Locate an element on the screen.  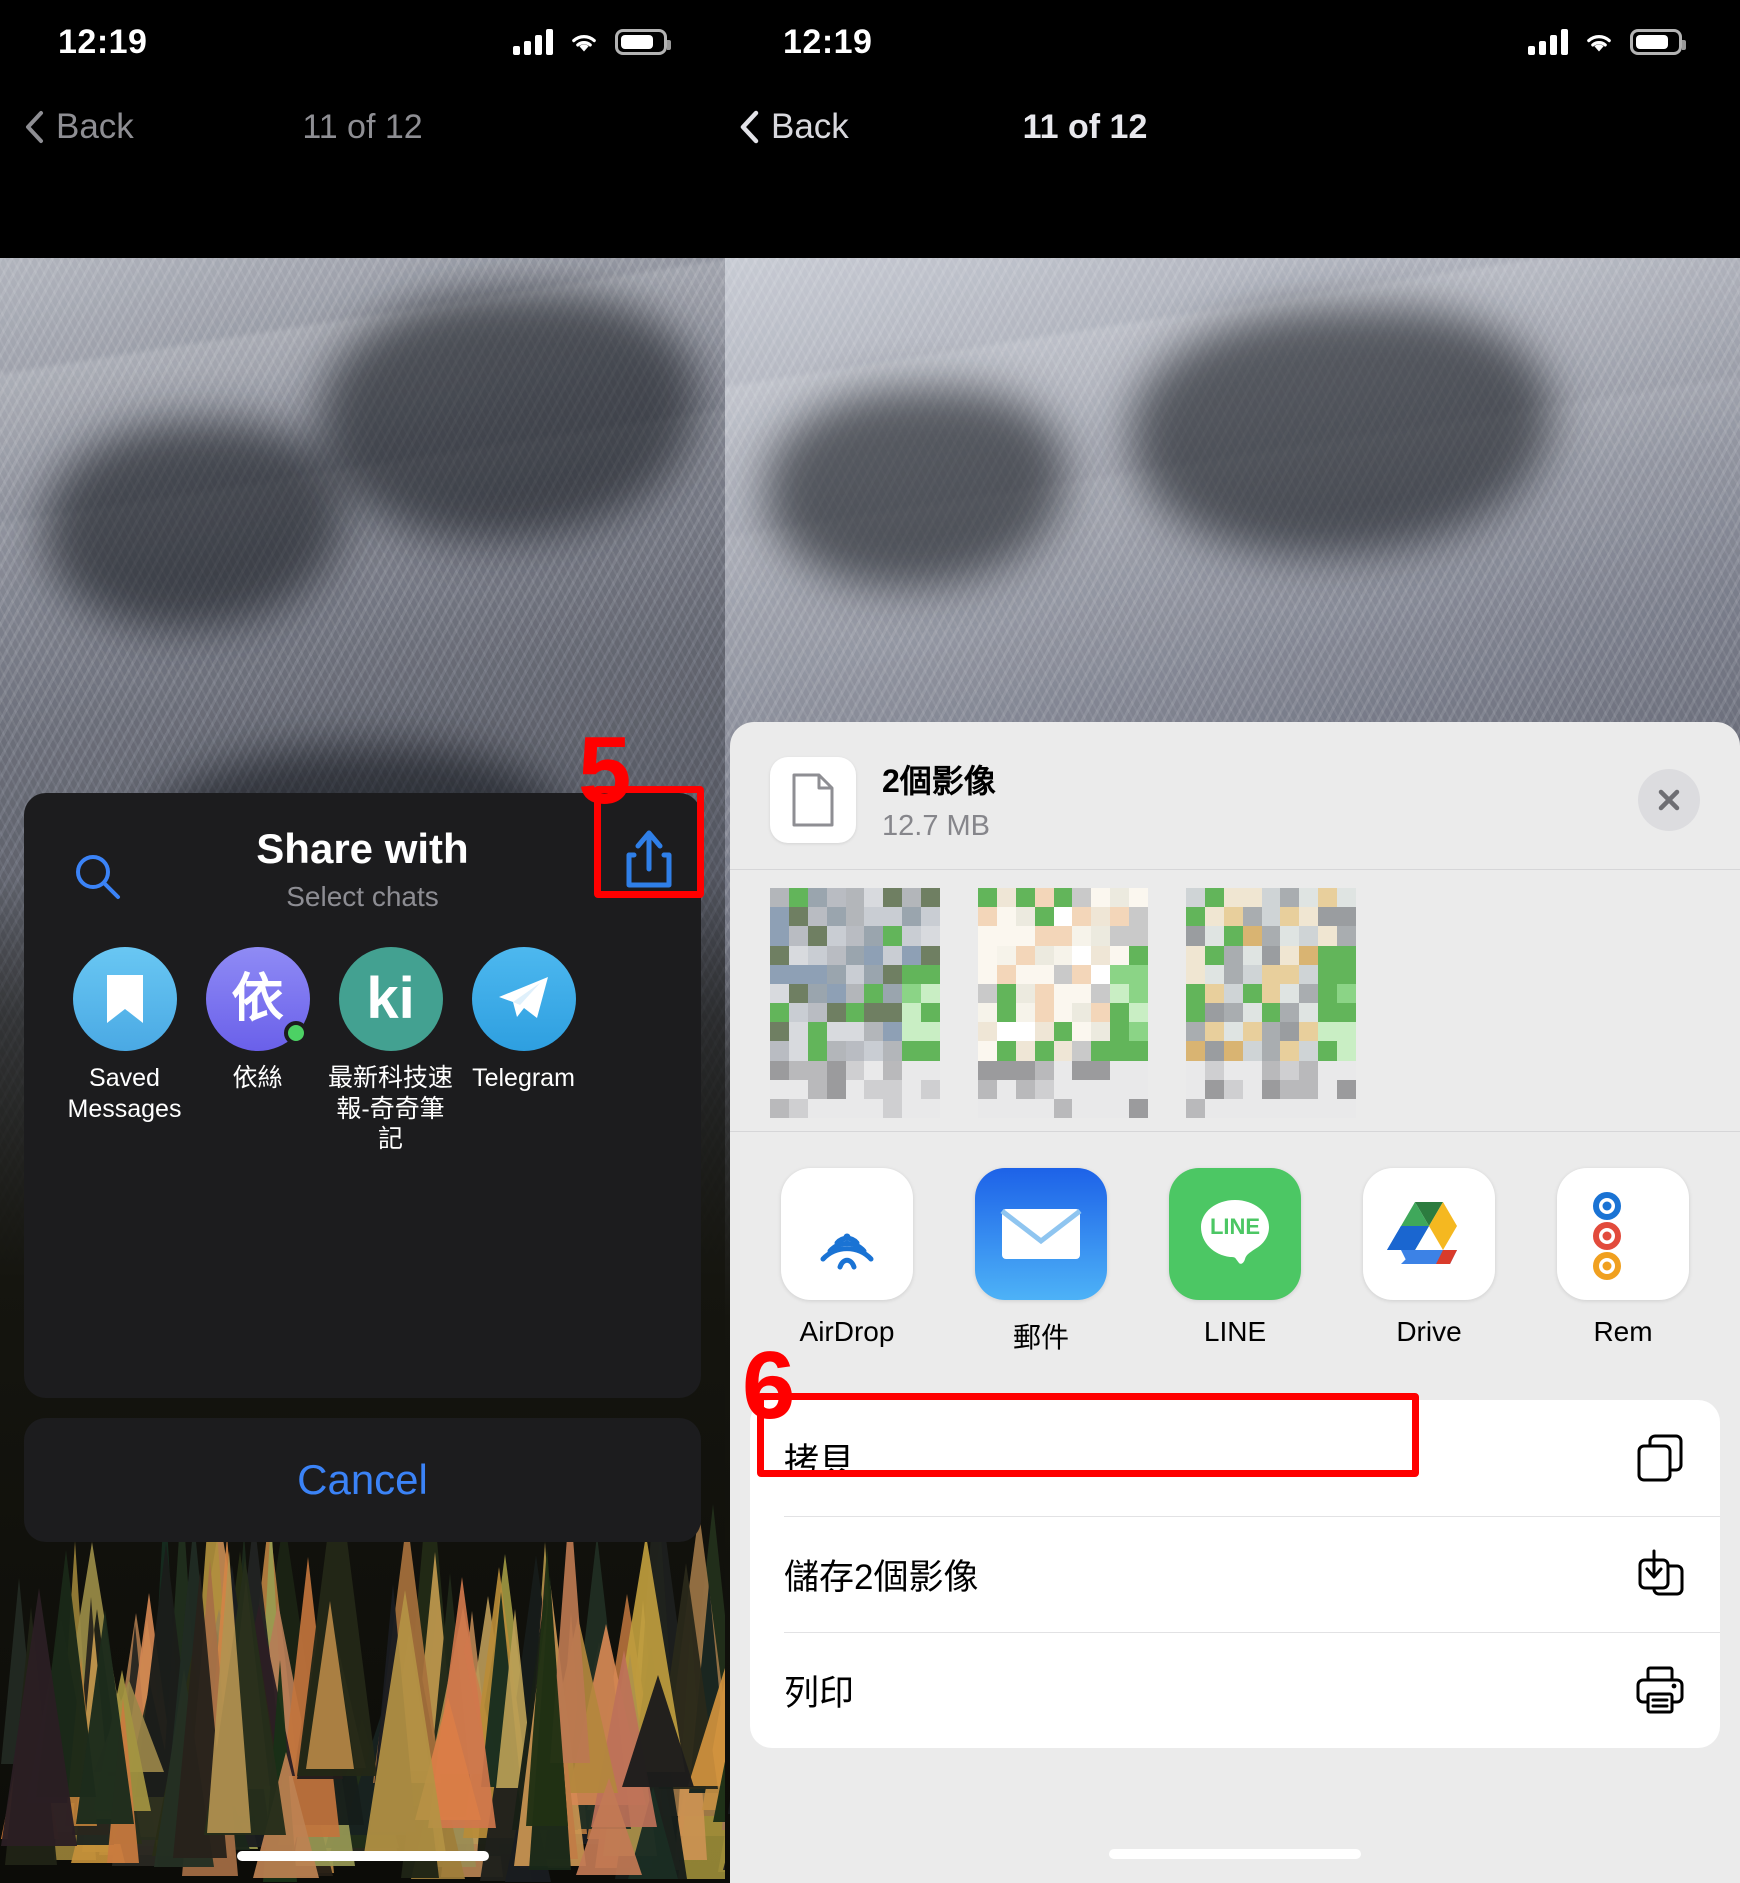
line-icon: LINE is located at coordinates (1235, 1234).